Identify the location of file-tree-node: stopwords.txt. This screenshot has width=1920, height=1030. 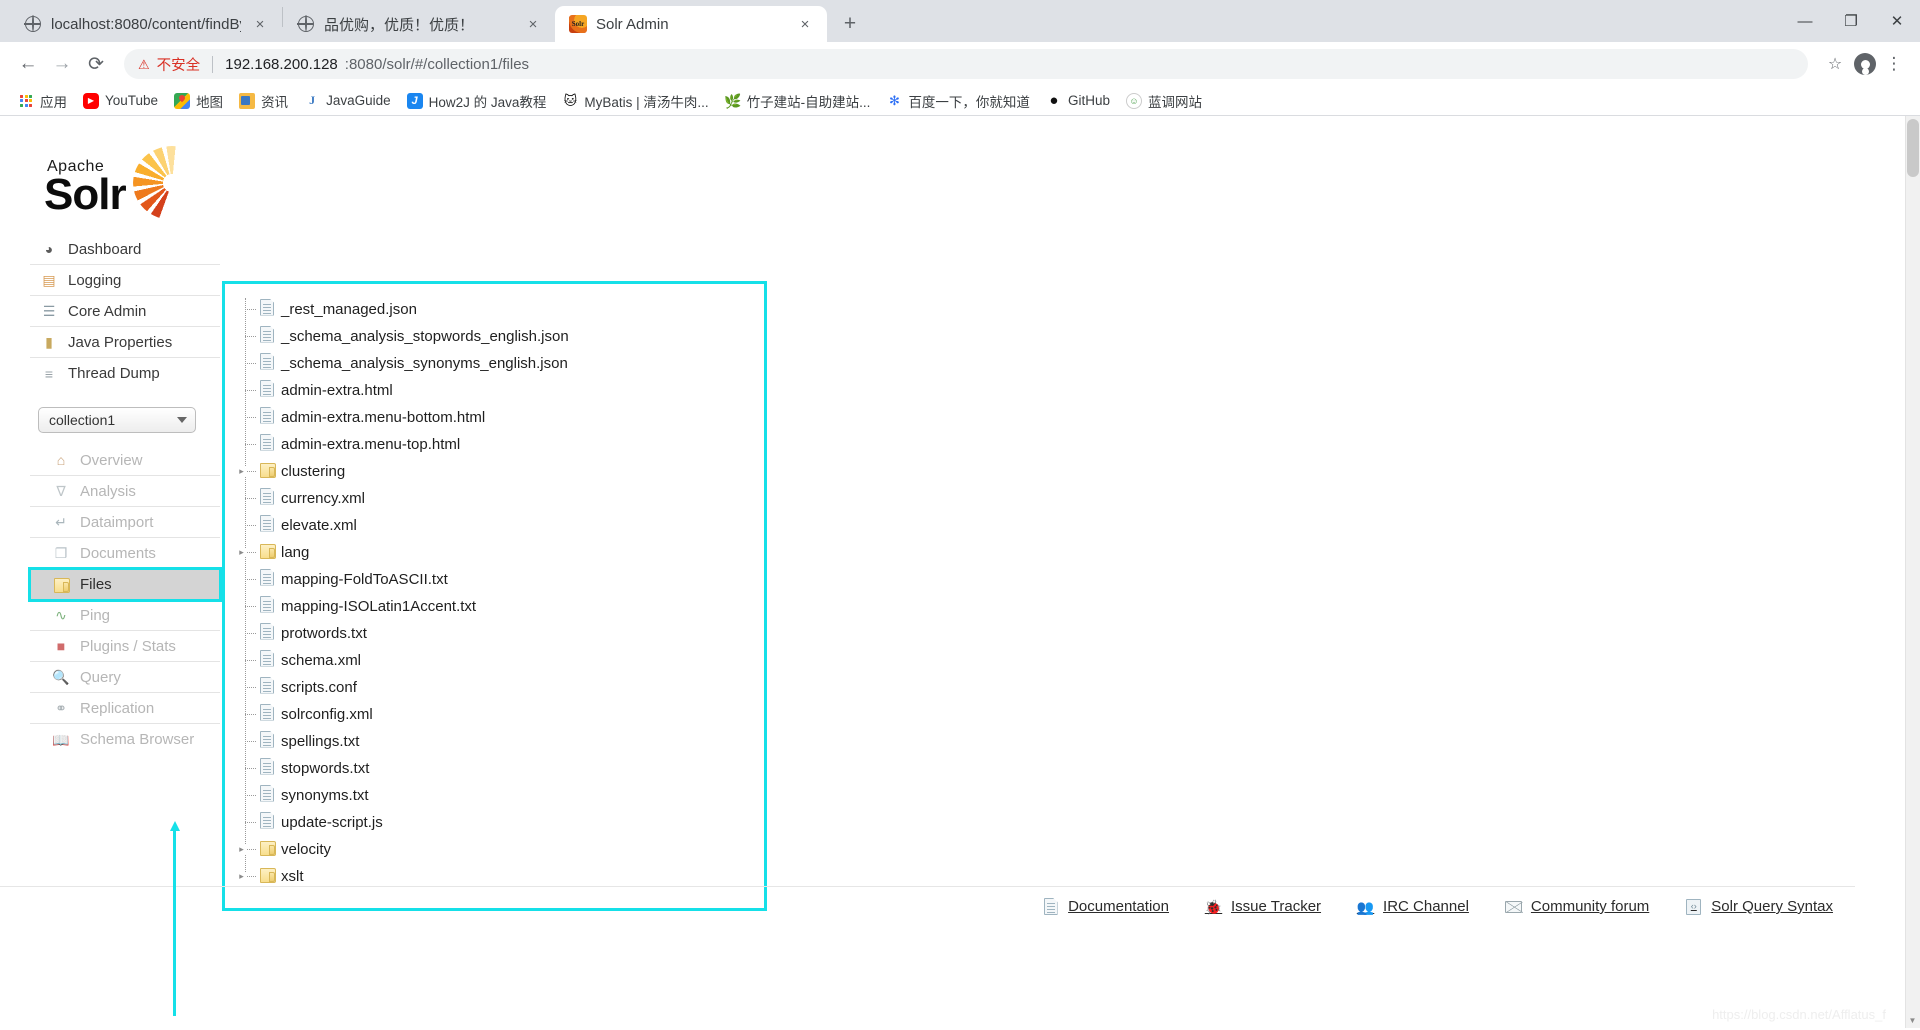
(501, 768).